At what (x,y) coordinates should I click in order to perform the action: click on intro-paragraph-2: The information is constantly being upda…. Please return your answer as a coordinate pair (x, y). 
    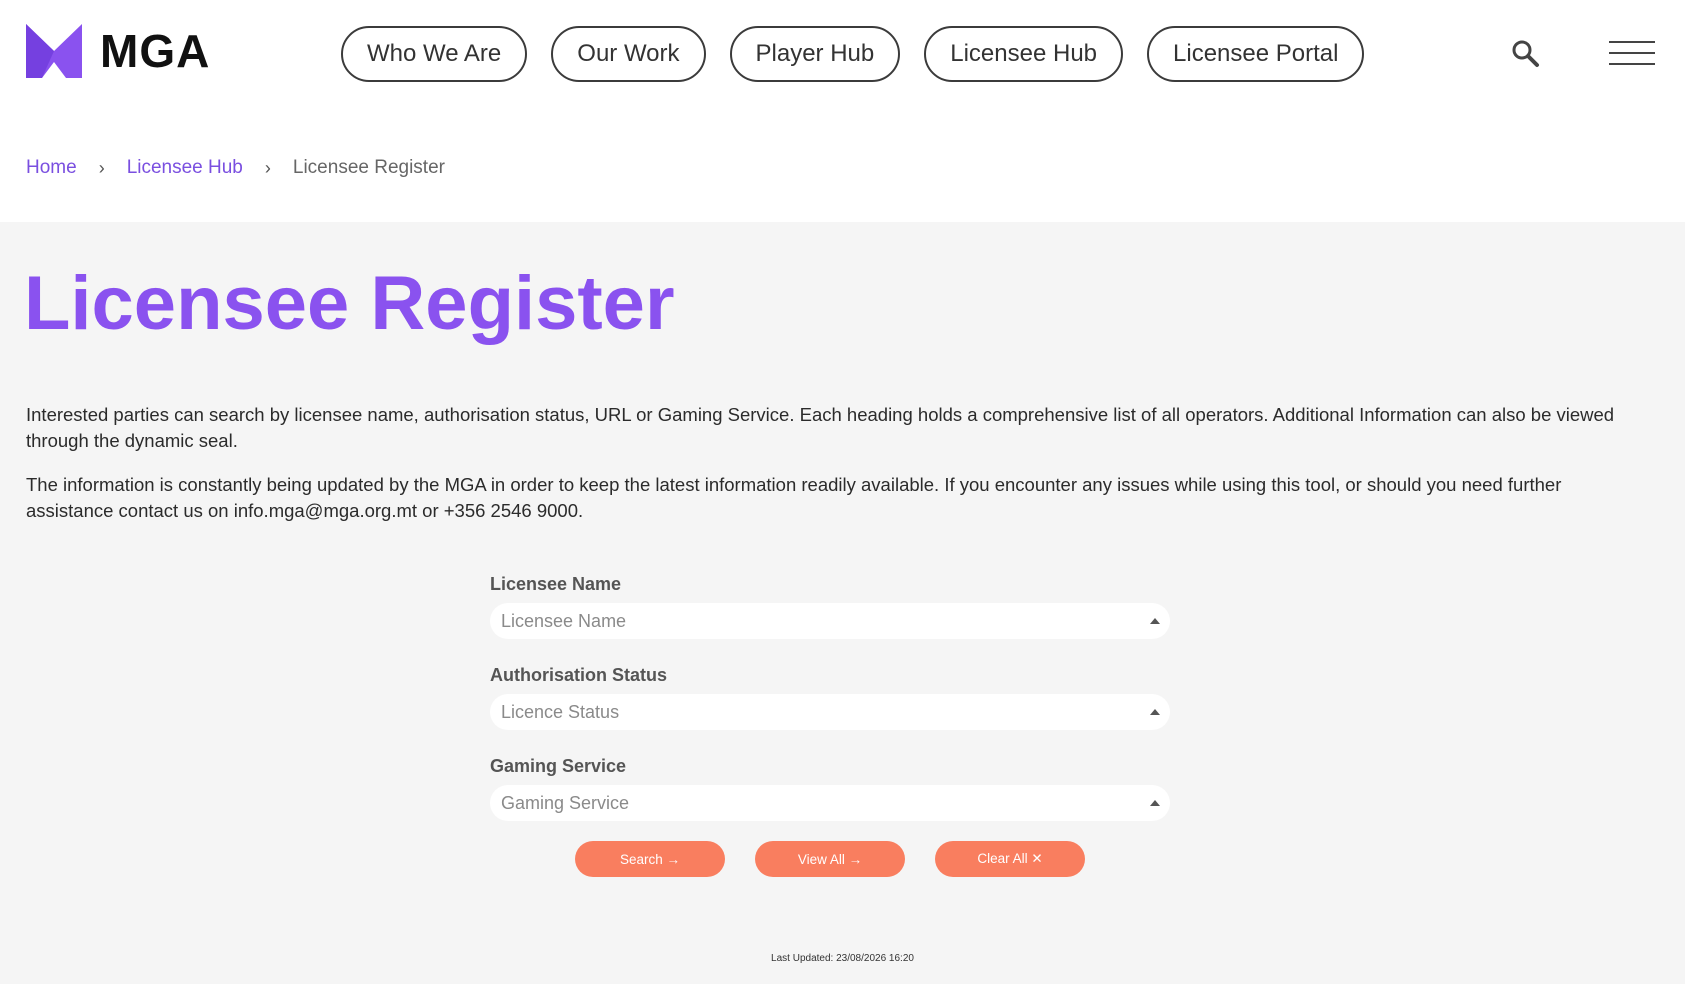
    Looking at the image, I should click on (794, 497).